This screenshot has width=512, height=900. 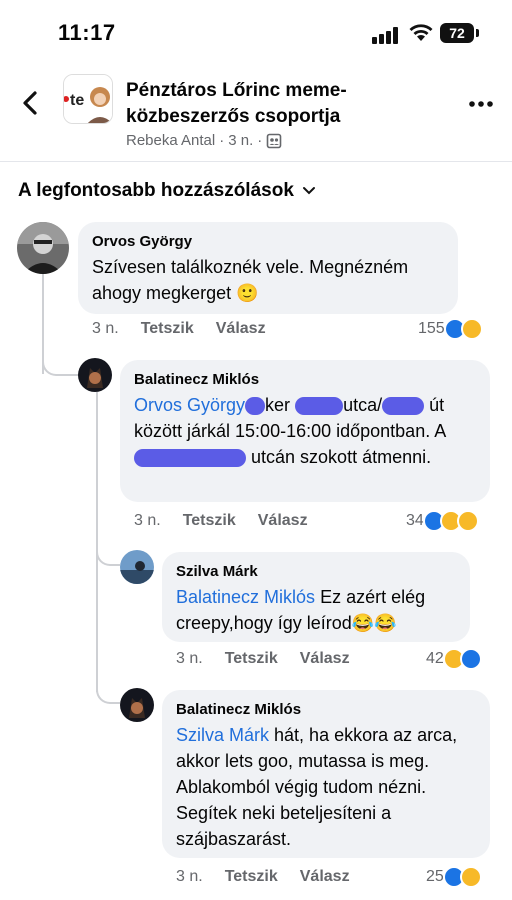 I want to click on reaction-count: 155, so click(x=431, y=328).